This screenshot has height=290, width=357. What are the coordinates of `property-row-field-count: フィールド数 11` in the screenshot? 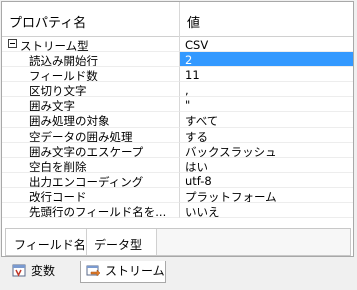 It's located at (177, 75).